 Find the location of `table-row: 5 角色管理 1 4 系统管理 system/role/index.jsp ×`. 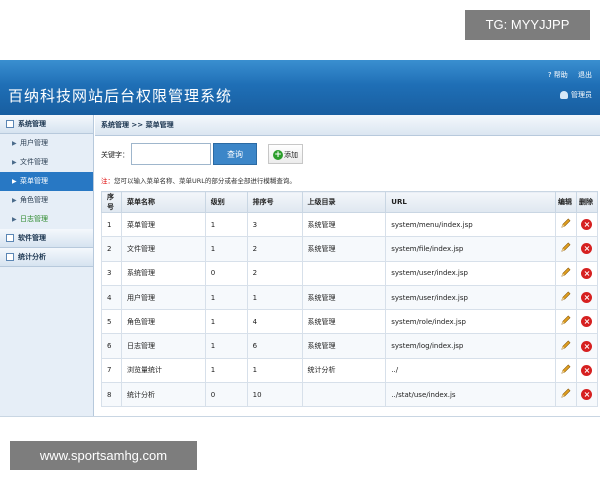

table-row: 5 角色管理 1 4 系统管理 system/role/index.jsp × is located at coordinates (350, 322).